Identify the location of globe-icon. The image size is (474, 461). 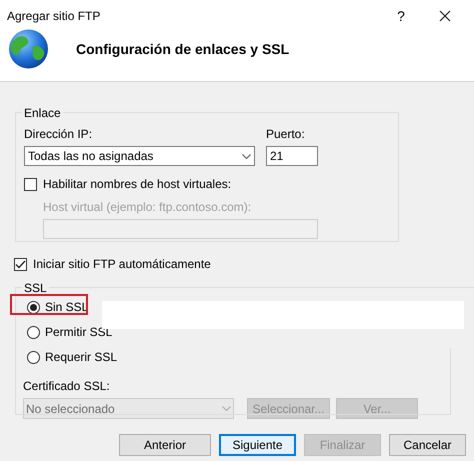
(28, 49).